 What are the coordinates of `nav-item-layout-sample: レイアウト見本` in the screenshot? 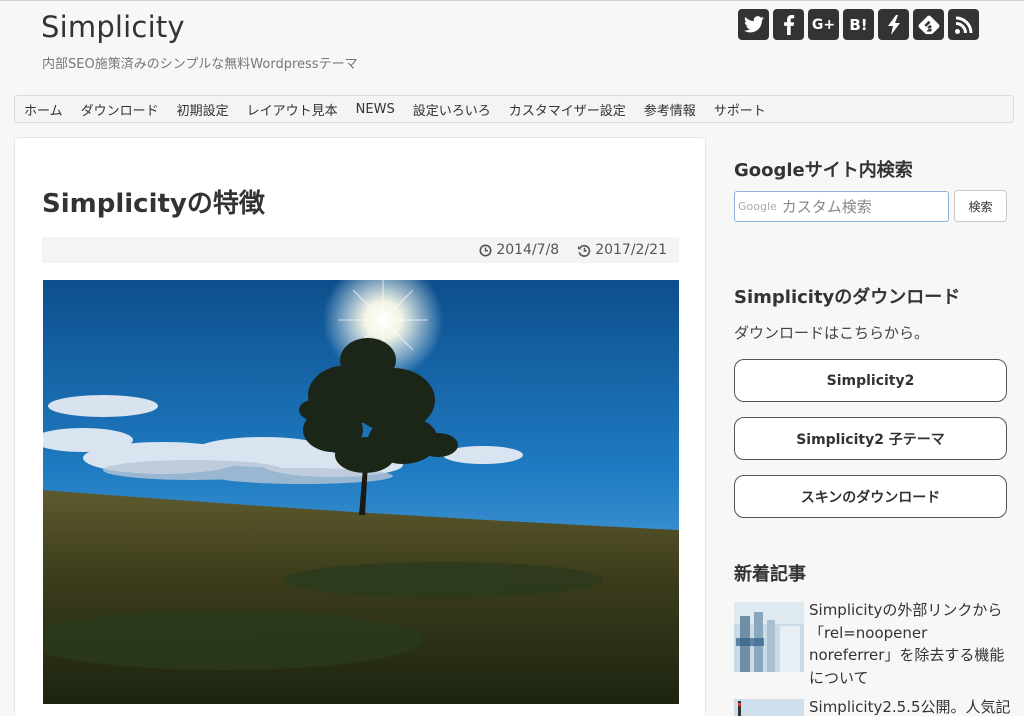 It's located at (292, 109).